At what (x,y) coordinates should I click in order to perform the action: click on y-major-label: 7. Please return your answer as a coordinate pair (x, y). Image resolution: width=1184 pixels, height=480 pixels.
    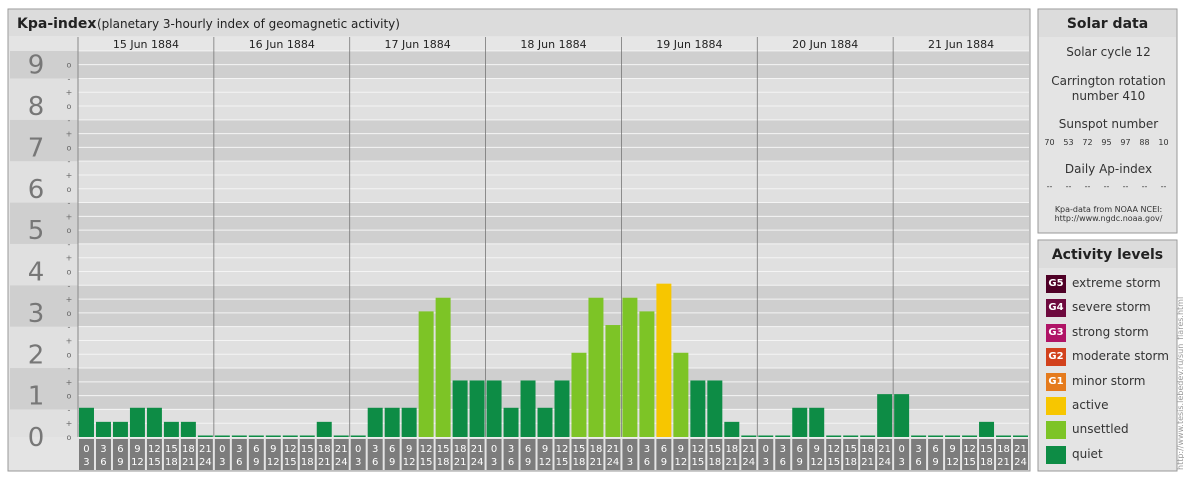
    Looking at the image, I should click on (36, 148).